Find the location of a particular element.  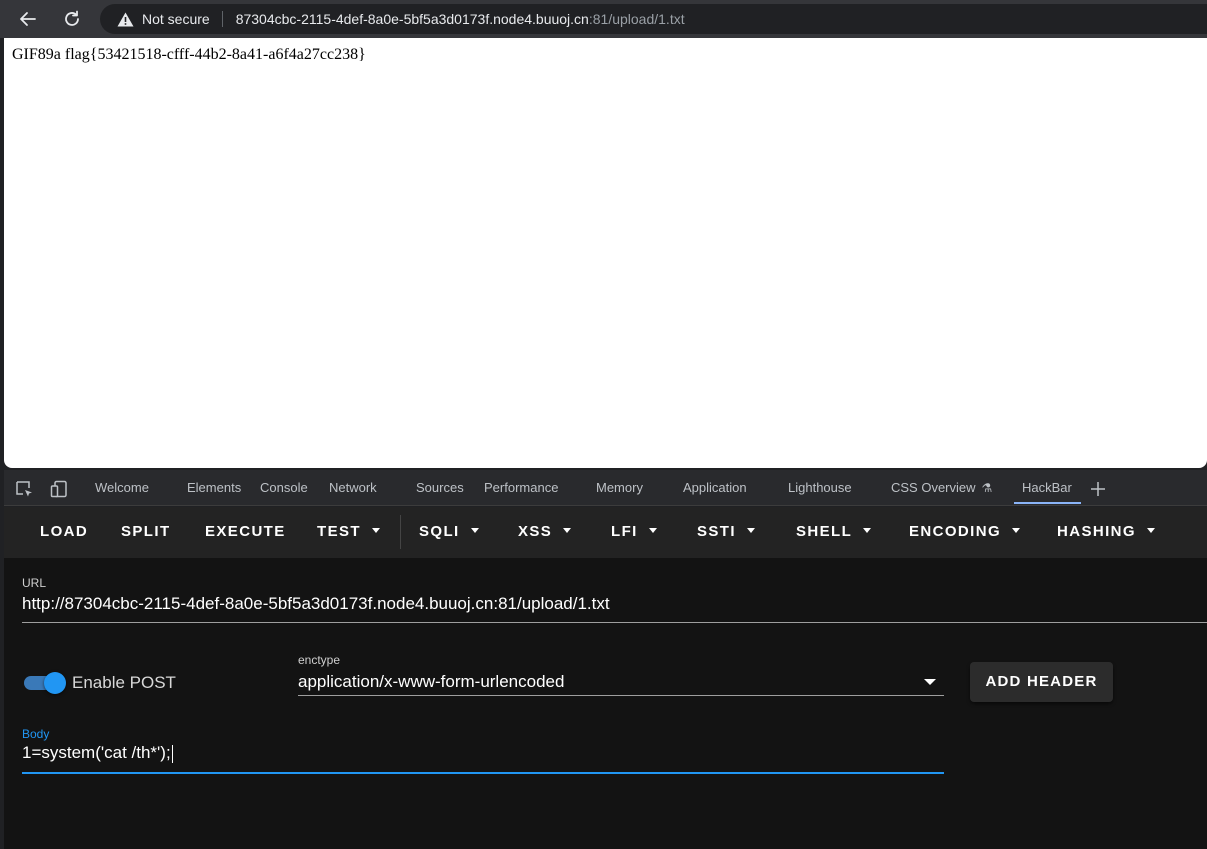

execute-button: EXECUTE is located at coordinates (245, 532).